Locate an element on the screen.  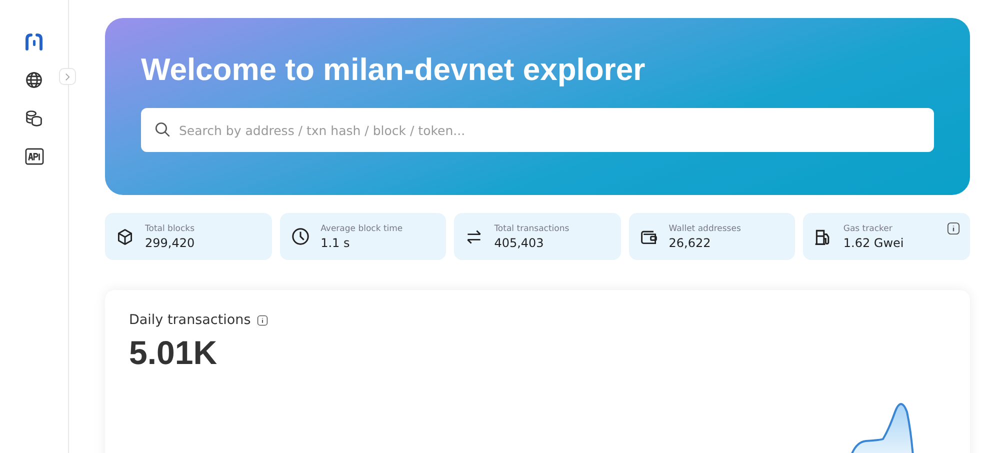
stat-label: Gas tracker is located at coordinates (868, 229).